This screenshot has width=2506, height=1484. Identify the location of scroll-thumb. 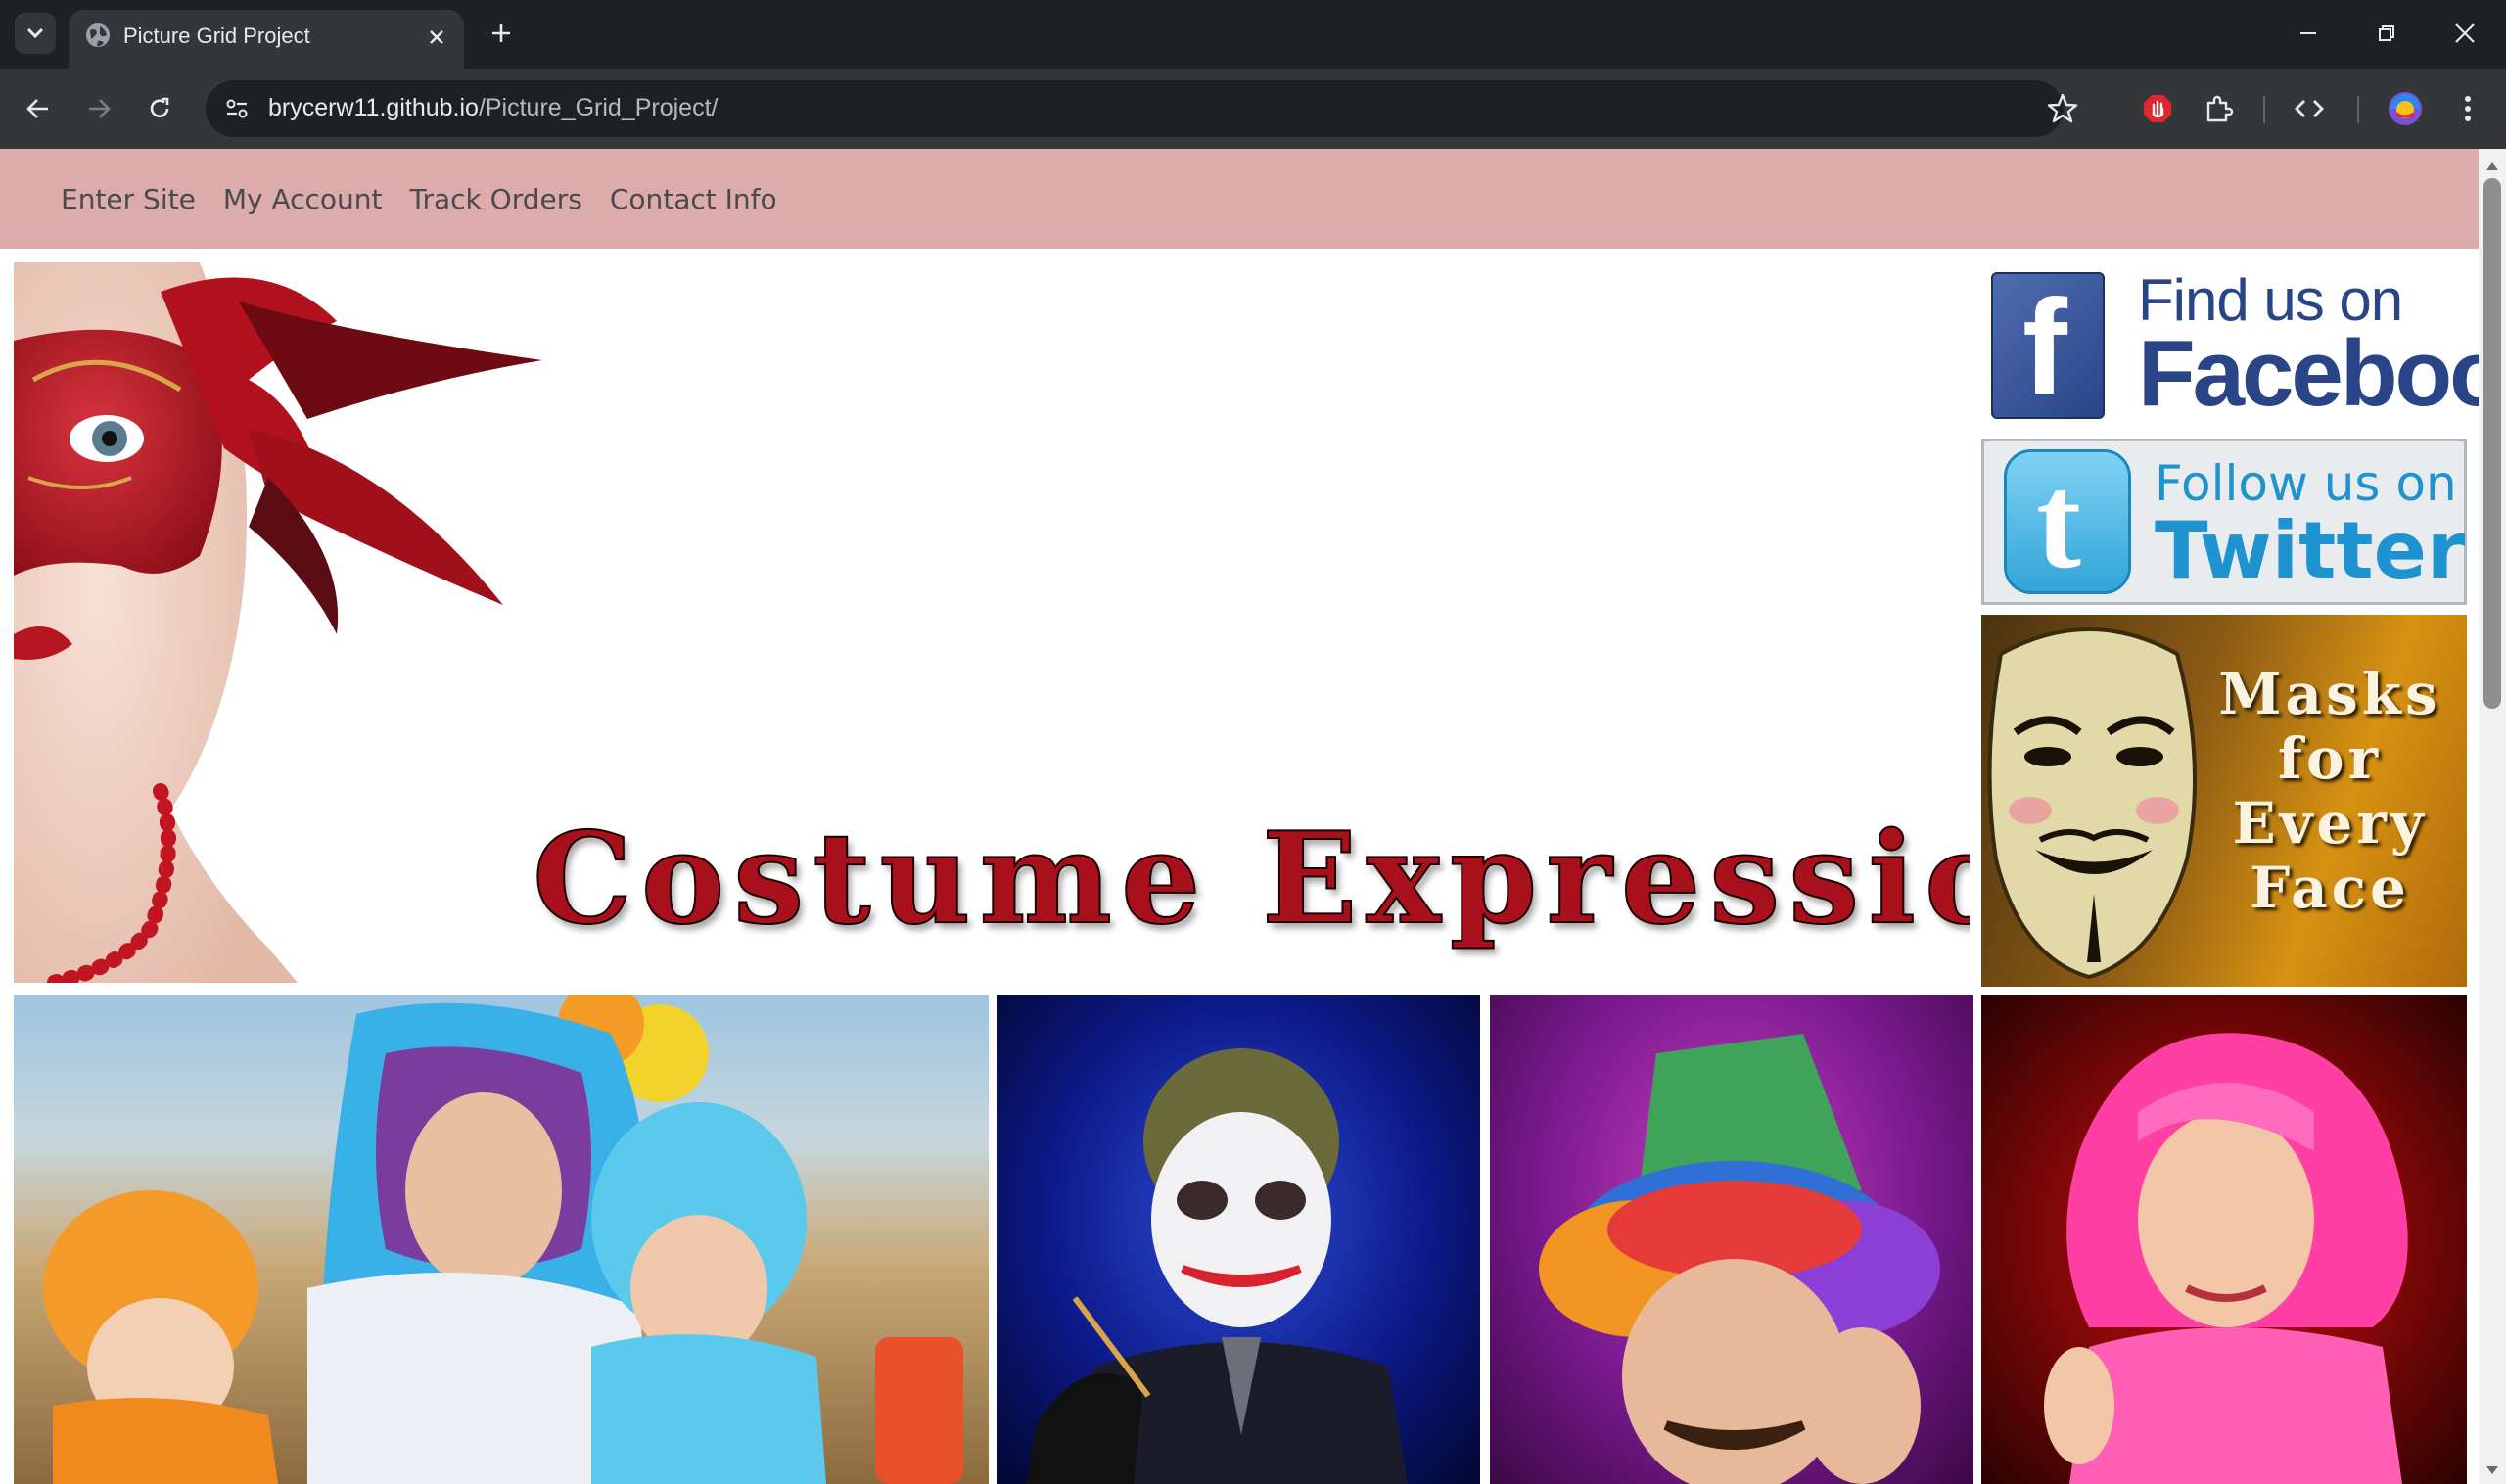
(2492, 443).